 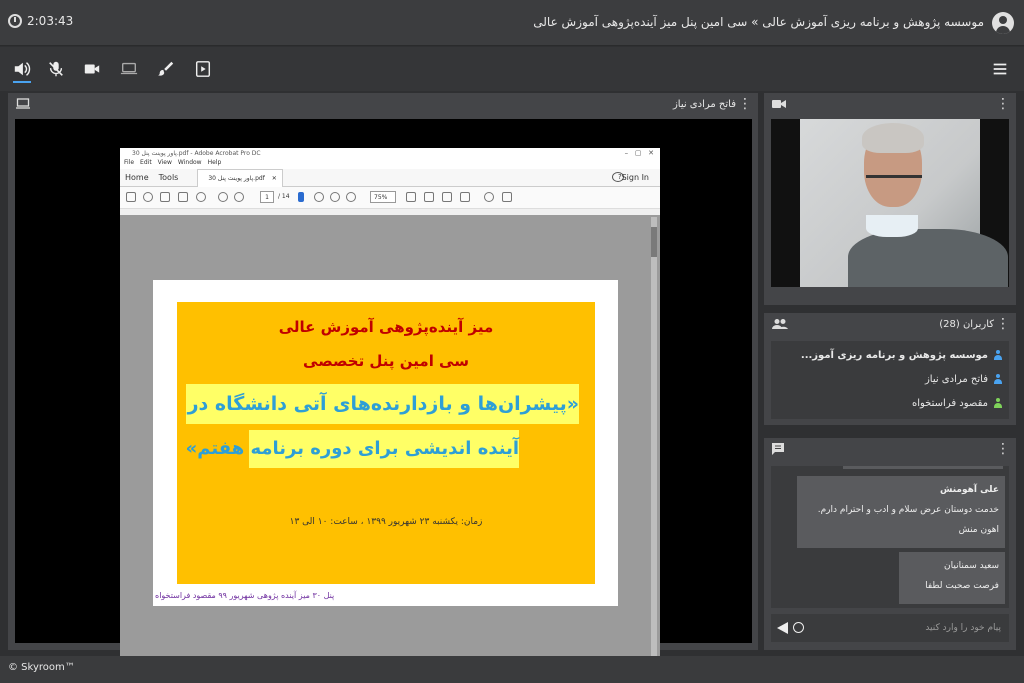 I want to click on brush-icon, so click(x=166, y=69).